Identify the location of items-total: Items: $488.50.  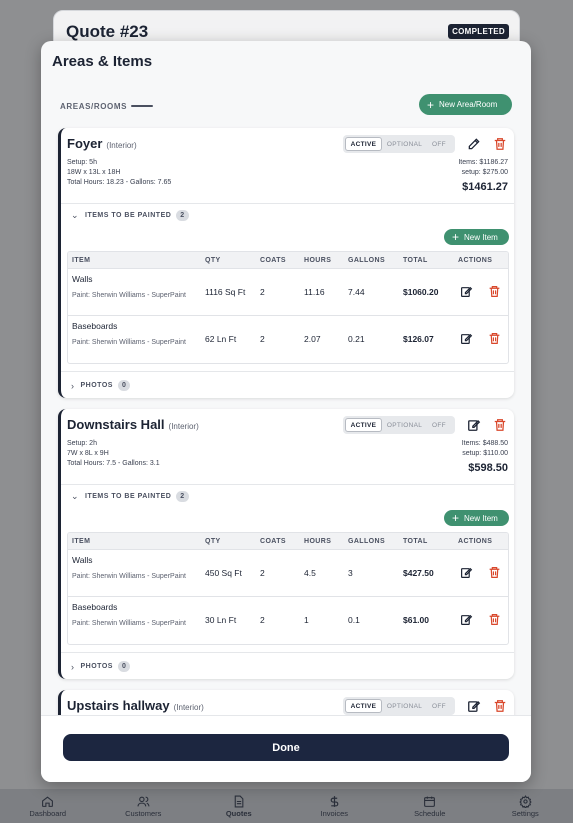
(484, 443).